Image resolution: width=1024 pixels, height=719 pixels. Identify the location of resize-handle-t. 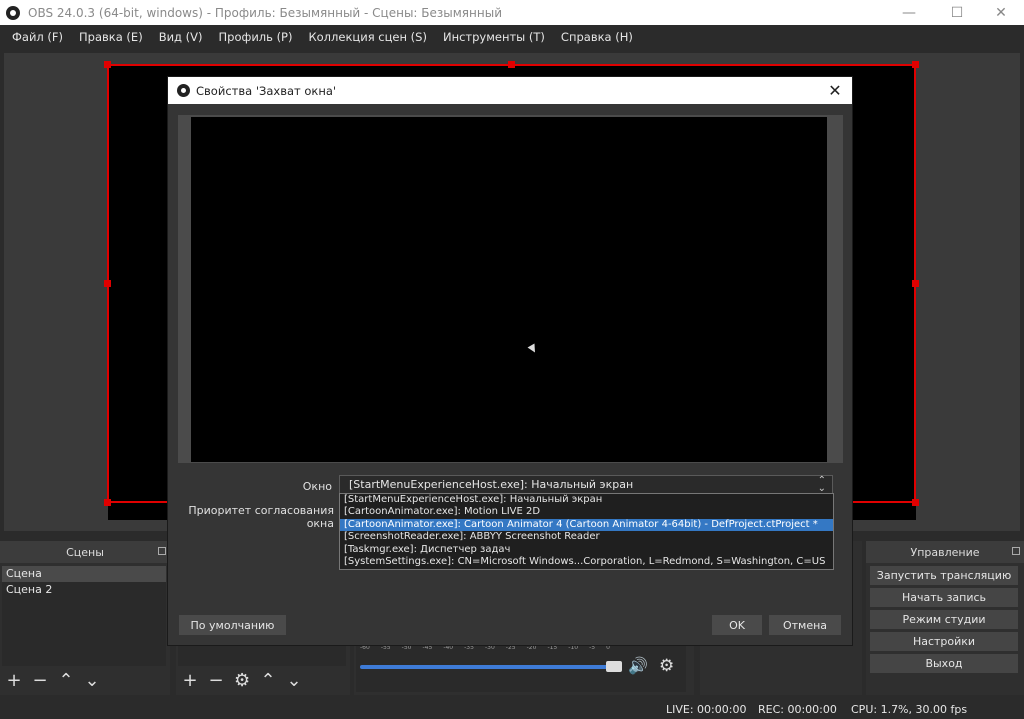
(511, 64).